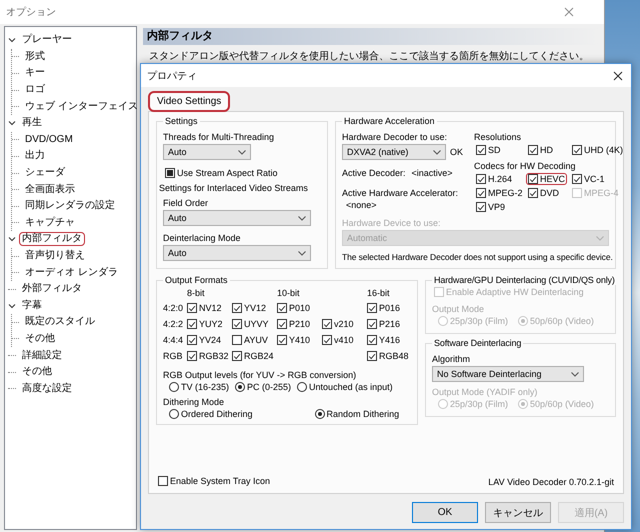  Describe the element at coordinates (42, 355) in the screenshot. I see `tree-item: 詳細設定` at that location.